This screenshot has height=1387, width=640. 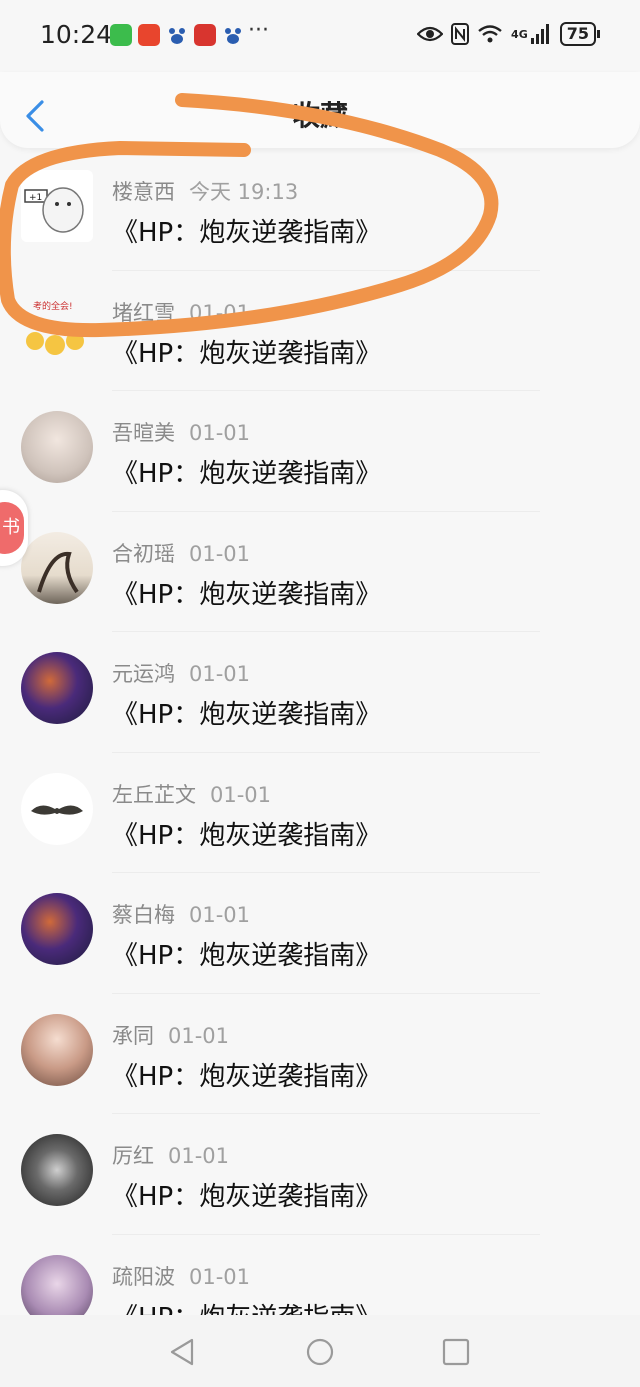 I want to click on avatar: 考的全会!, so click(x=57, y=327).